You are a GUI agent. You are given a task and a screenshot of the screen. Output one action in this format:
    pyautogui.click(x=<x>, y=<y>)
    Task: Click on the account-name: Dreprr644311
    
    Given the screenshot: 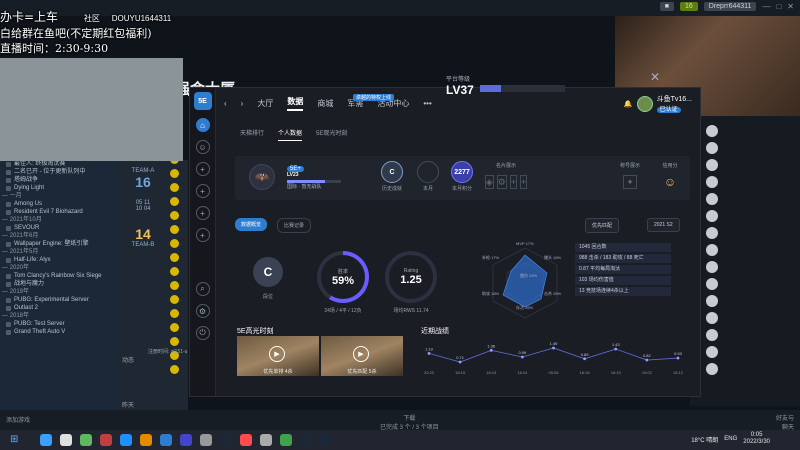 What is the action you would take?
    pyautogui.click(x=730, y=6)
    